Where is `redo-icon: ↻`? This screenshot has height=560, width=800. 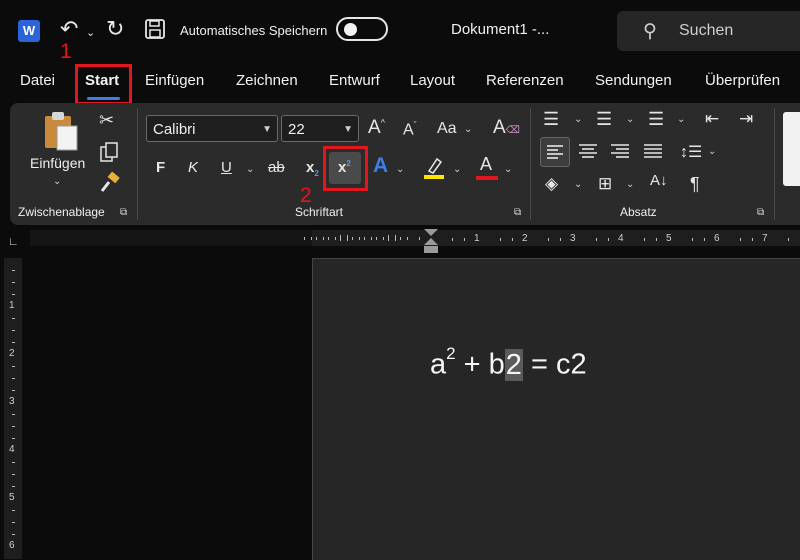 redo-icon: ↻ is located at coordinates (115, 29).